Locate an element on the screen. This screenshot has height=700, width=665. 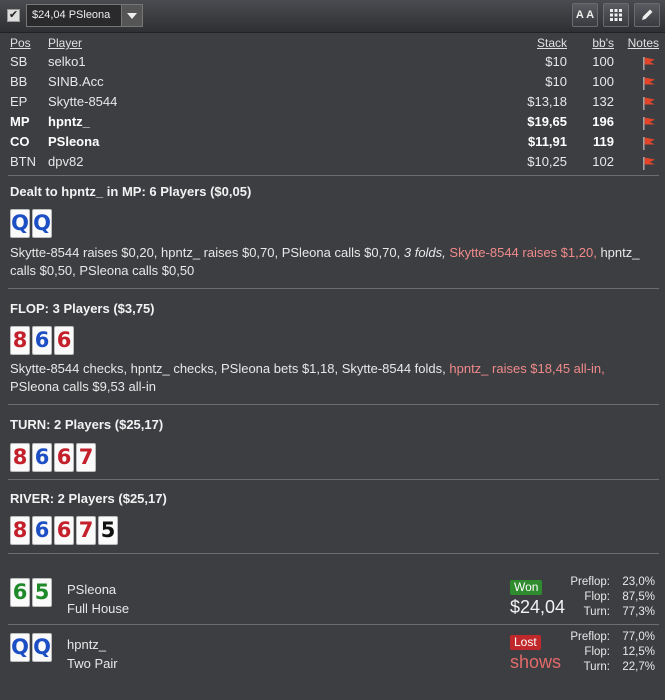
equity-row: Turn: 77,3% is located at coordinates (600, 613).